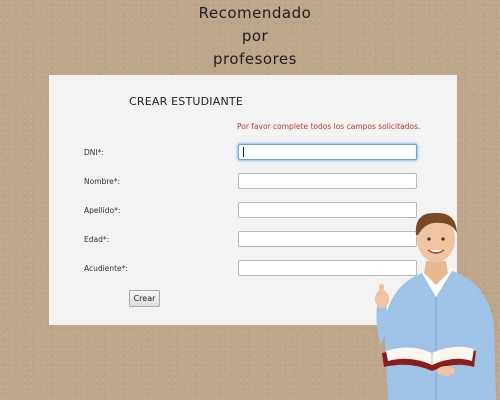 The width and height of the screenshot is (500, 400). Describe the element at coordinates (94, 152) in the screenshot. I see `dni-label: DNI*:` at that location.